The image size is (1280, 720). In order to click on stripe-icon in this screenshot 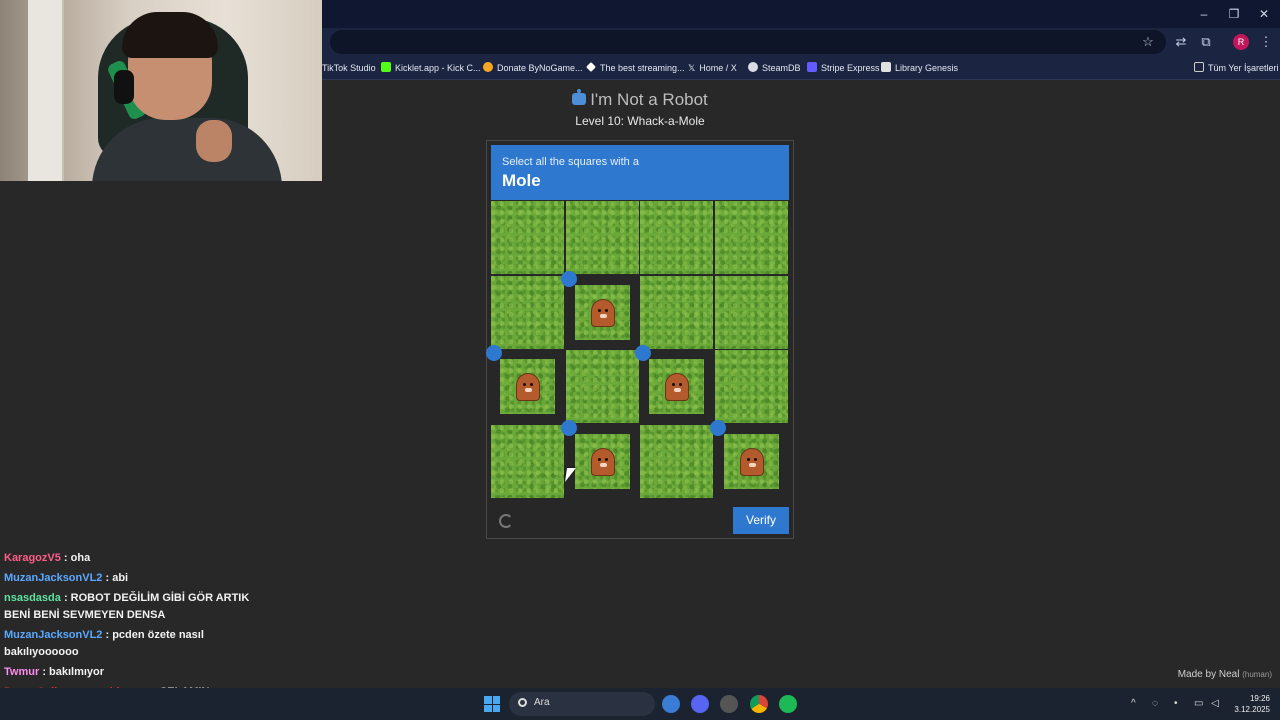, I will do `click(812, 67)`.